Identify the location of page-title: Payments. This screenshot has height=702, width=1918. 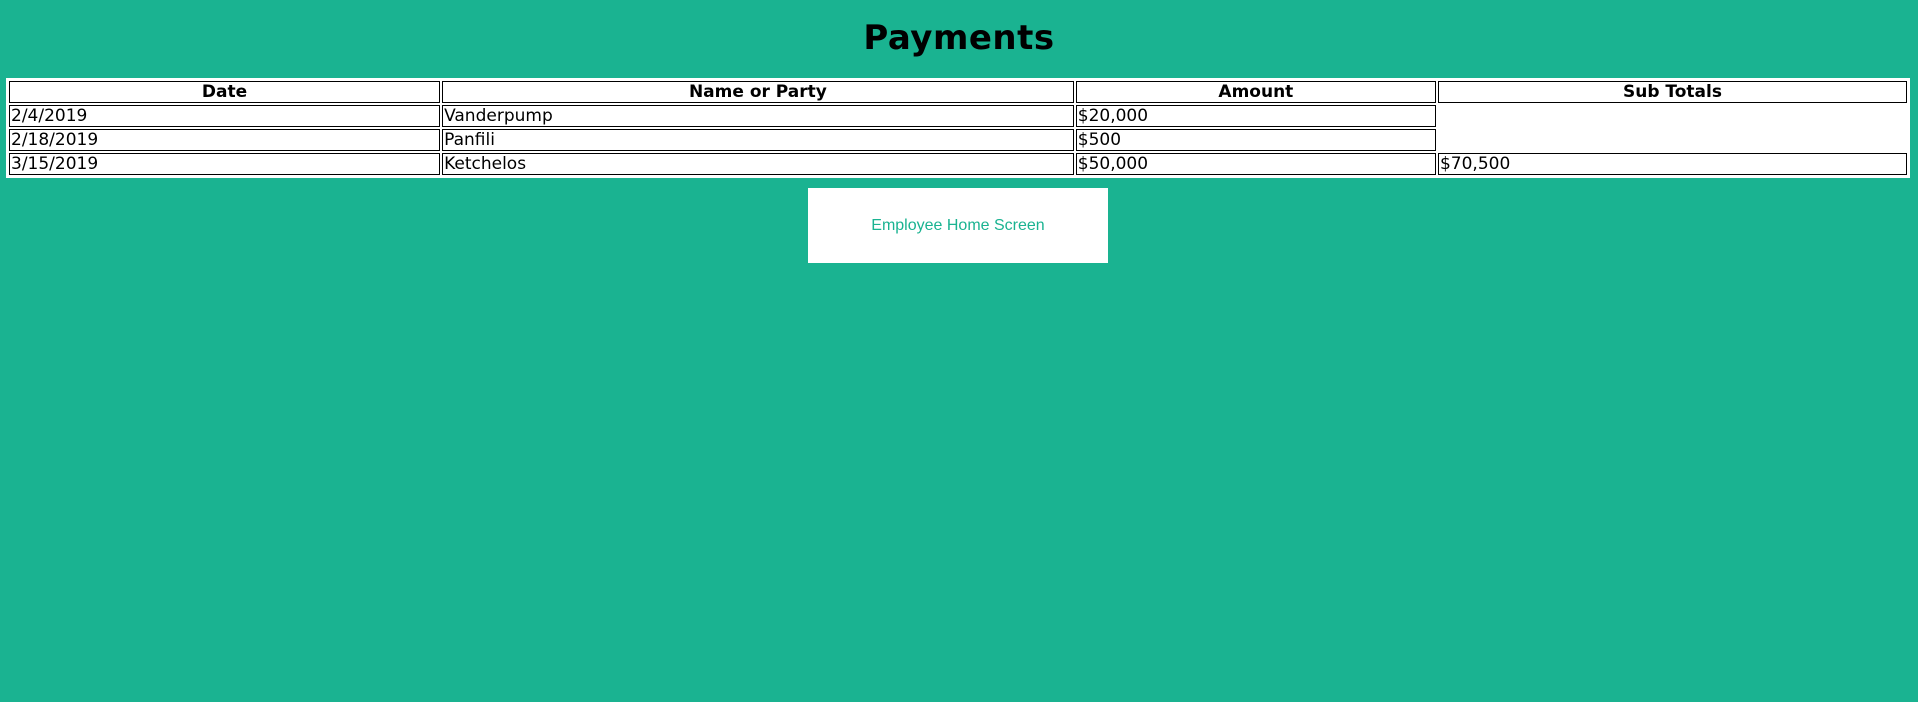
(959, 38).